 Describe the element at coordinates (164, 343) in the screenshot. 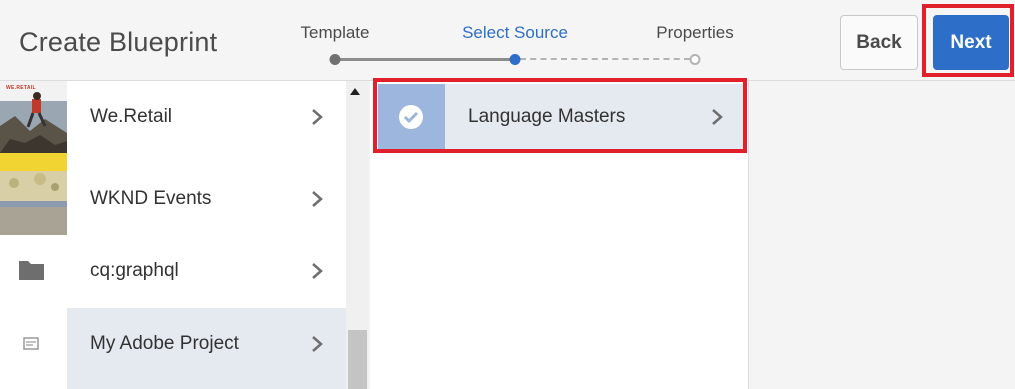

I see `list-item-label: My Adobe Project` at that location.